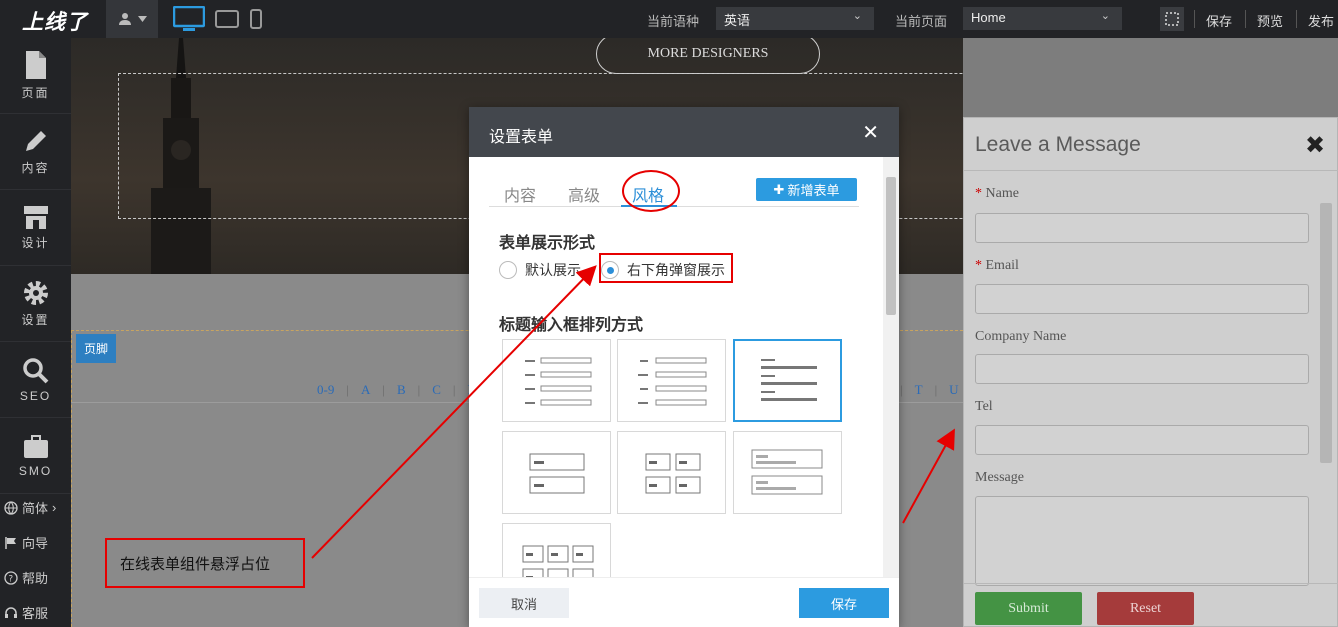  I want to click on mobile-icon, so click(256, 19).